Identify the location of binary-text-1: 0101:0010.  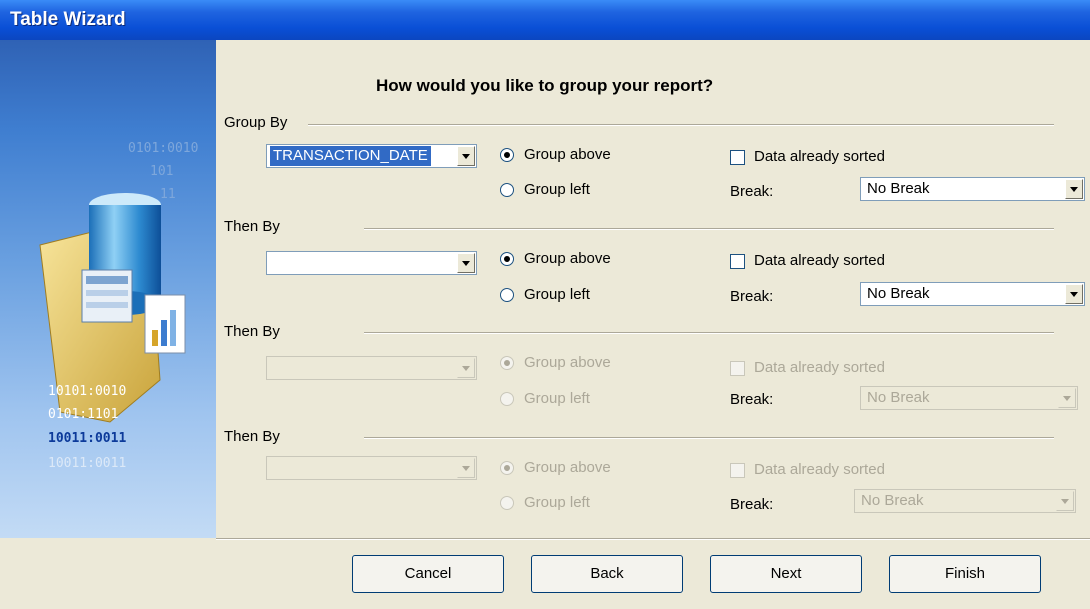
(163, 148).